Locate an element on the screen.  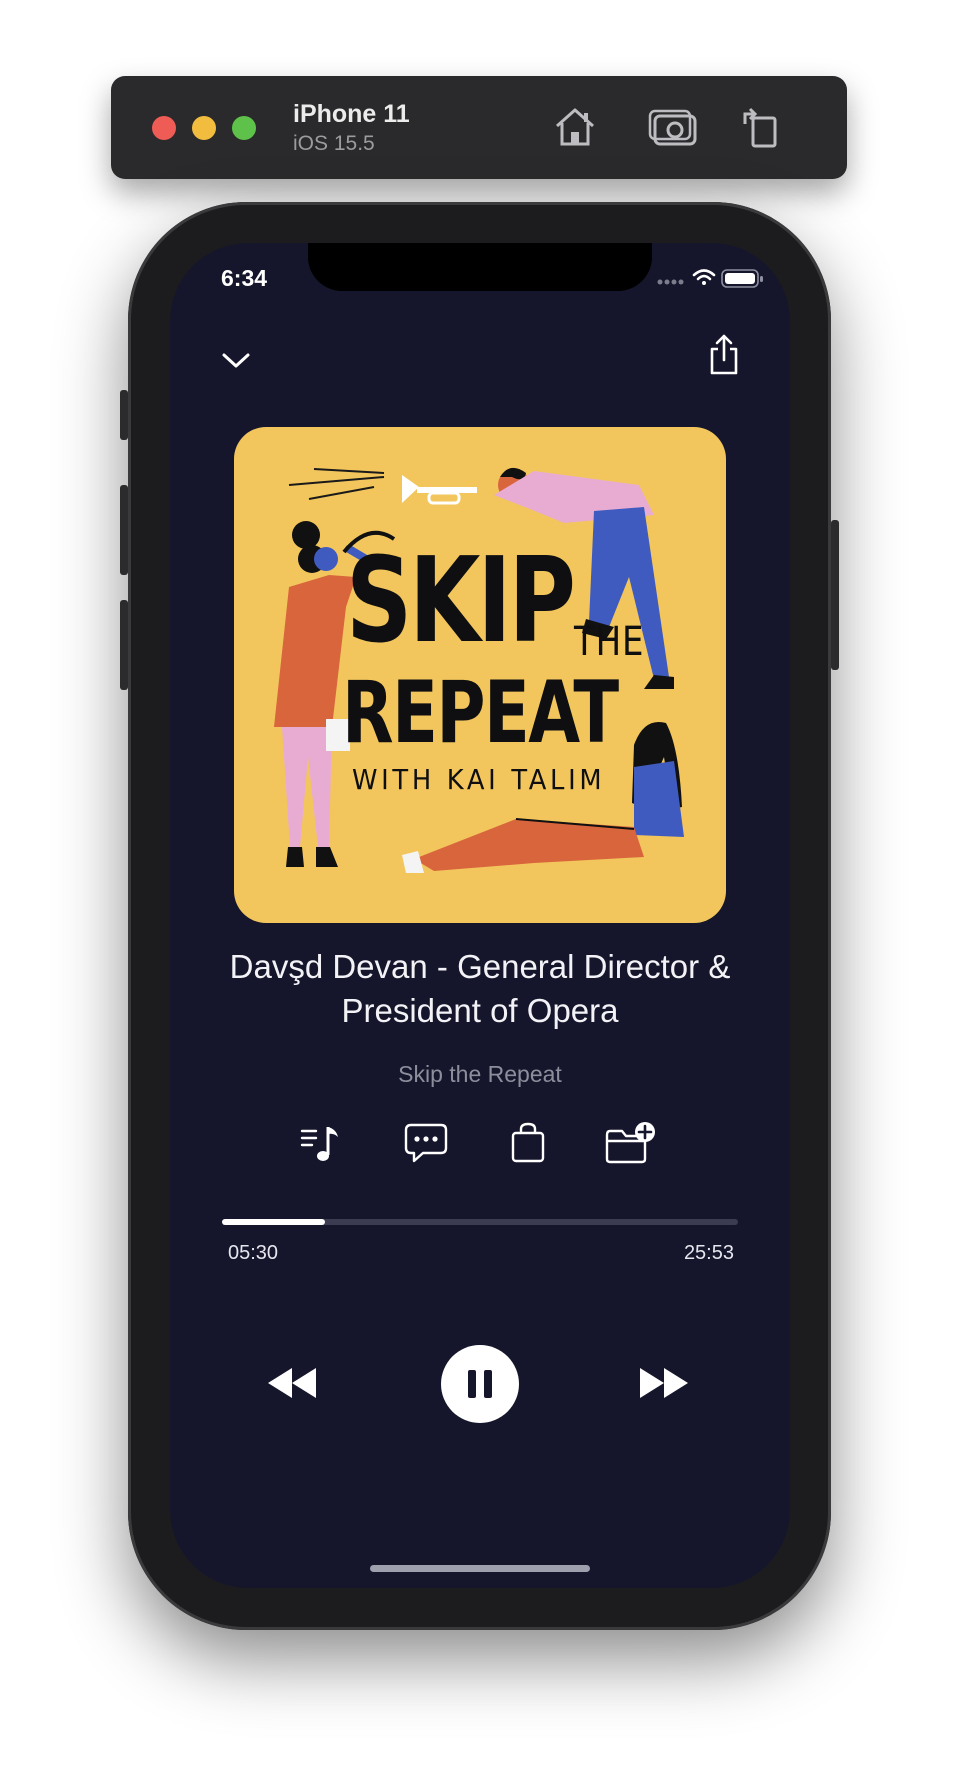
screenshot-icon is located at coordinates (672, 127).